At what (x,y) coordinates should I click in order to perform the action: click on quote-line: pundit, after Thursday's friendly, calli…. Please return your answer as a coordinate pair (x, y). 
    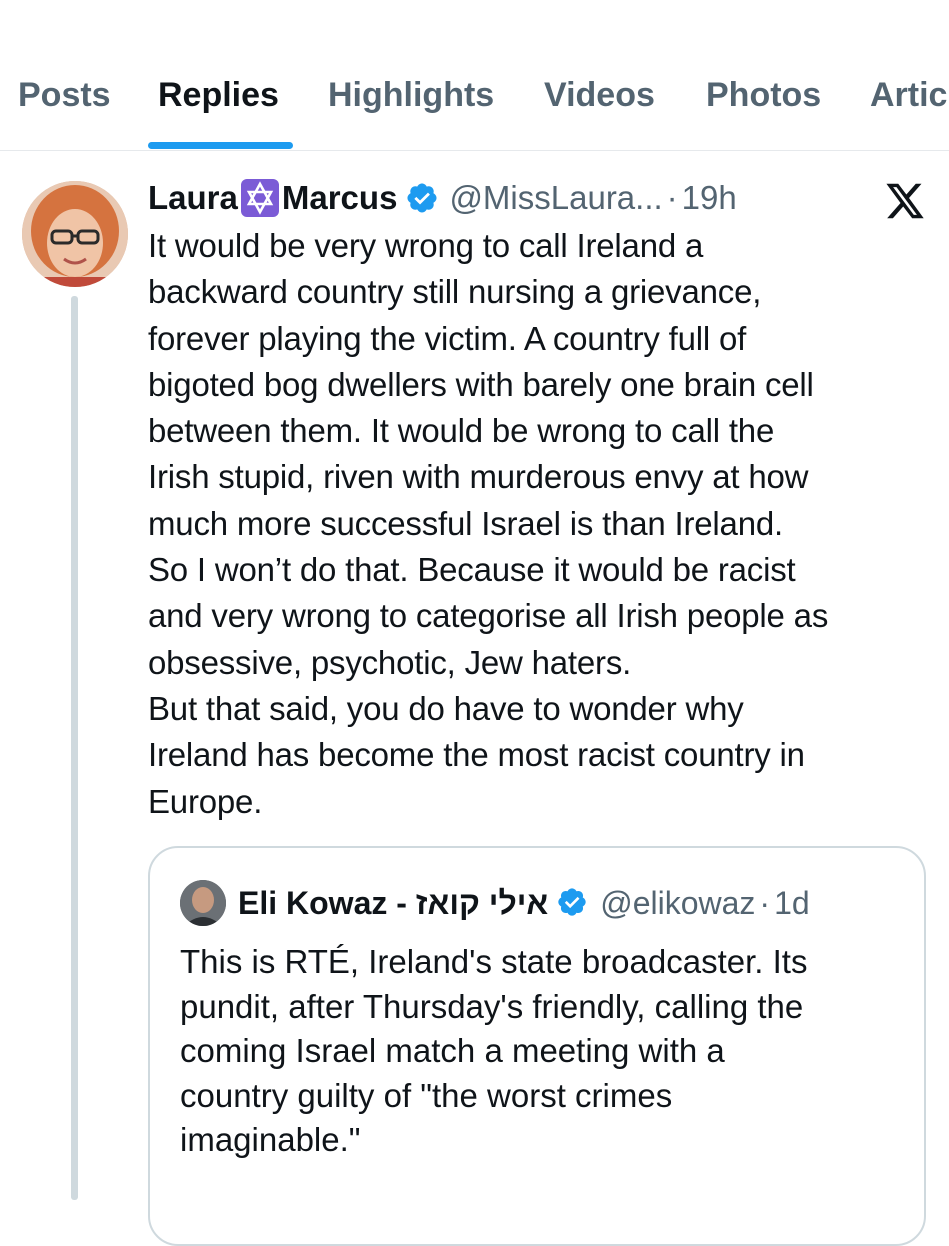
    Looking at the image, I should click on (492, 1006).